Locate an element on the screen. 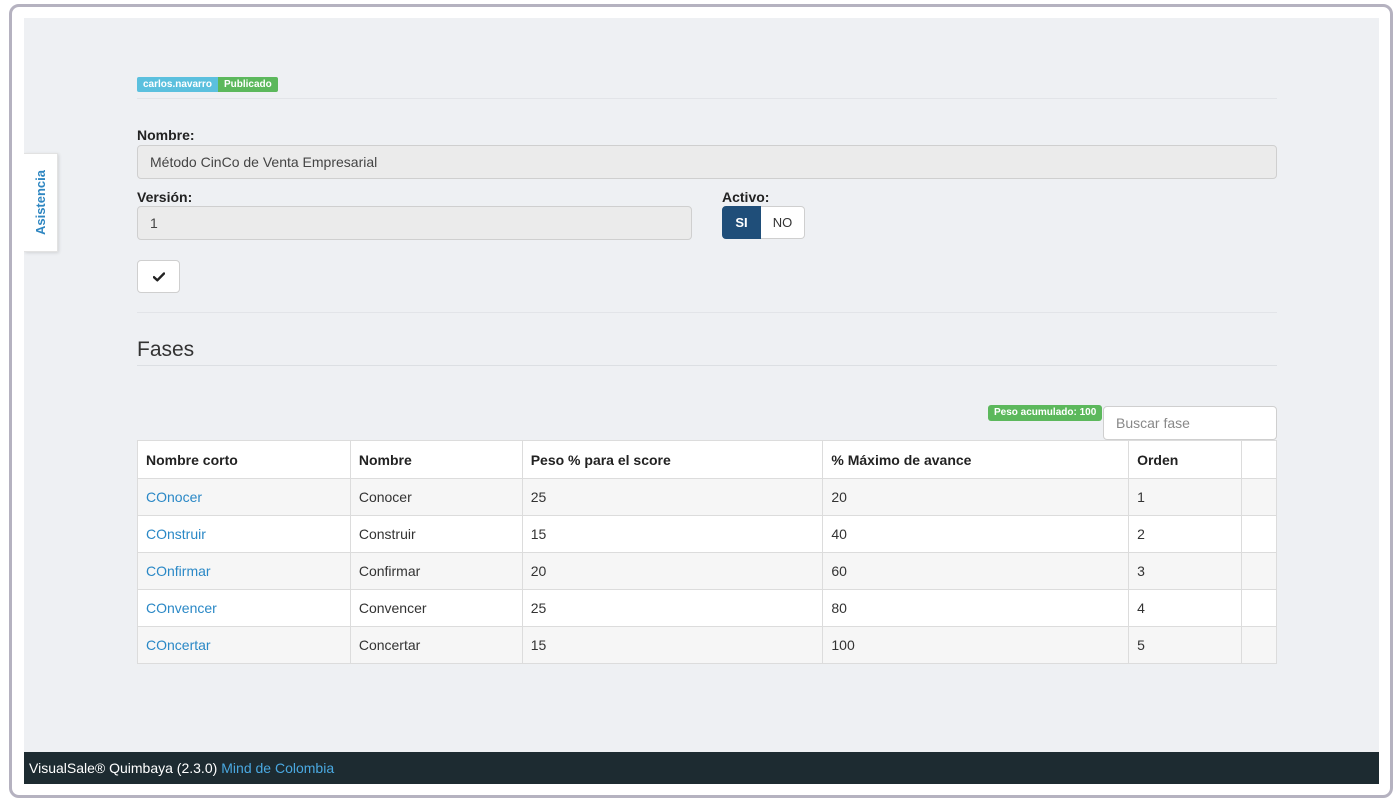 Image resolution: width=1400 pixels, height=800 pixels. cell-max-avance: 60 is located at coordinates (976, 571).